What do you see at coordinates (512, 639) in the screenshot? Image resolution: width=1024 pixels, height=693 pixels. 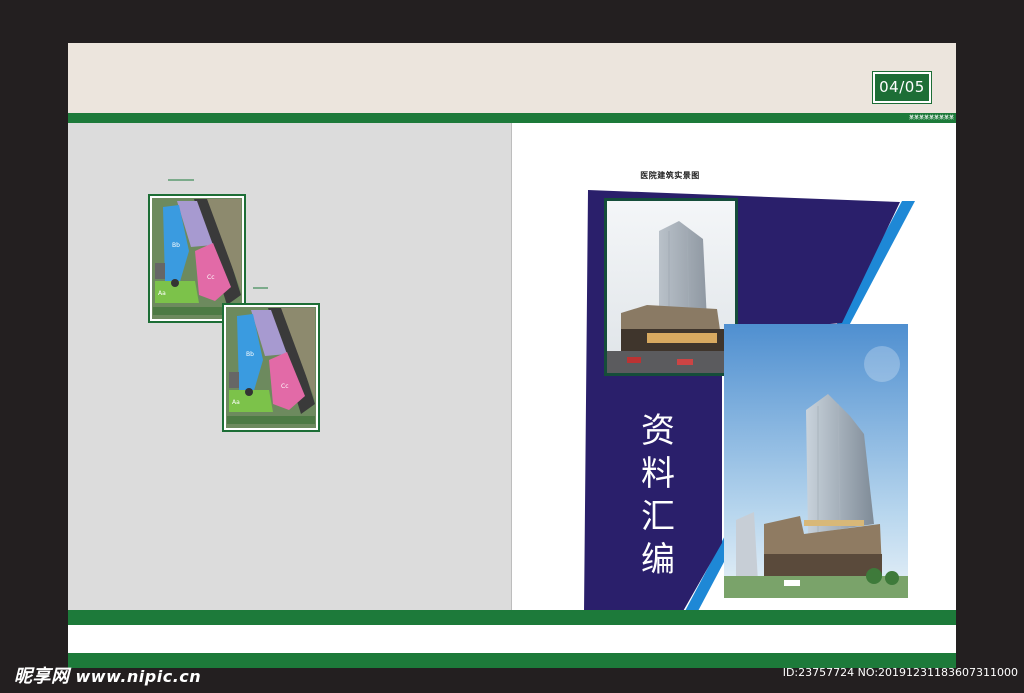 I see `bottom-white-band` at bounding box center [512, 639].